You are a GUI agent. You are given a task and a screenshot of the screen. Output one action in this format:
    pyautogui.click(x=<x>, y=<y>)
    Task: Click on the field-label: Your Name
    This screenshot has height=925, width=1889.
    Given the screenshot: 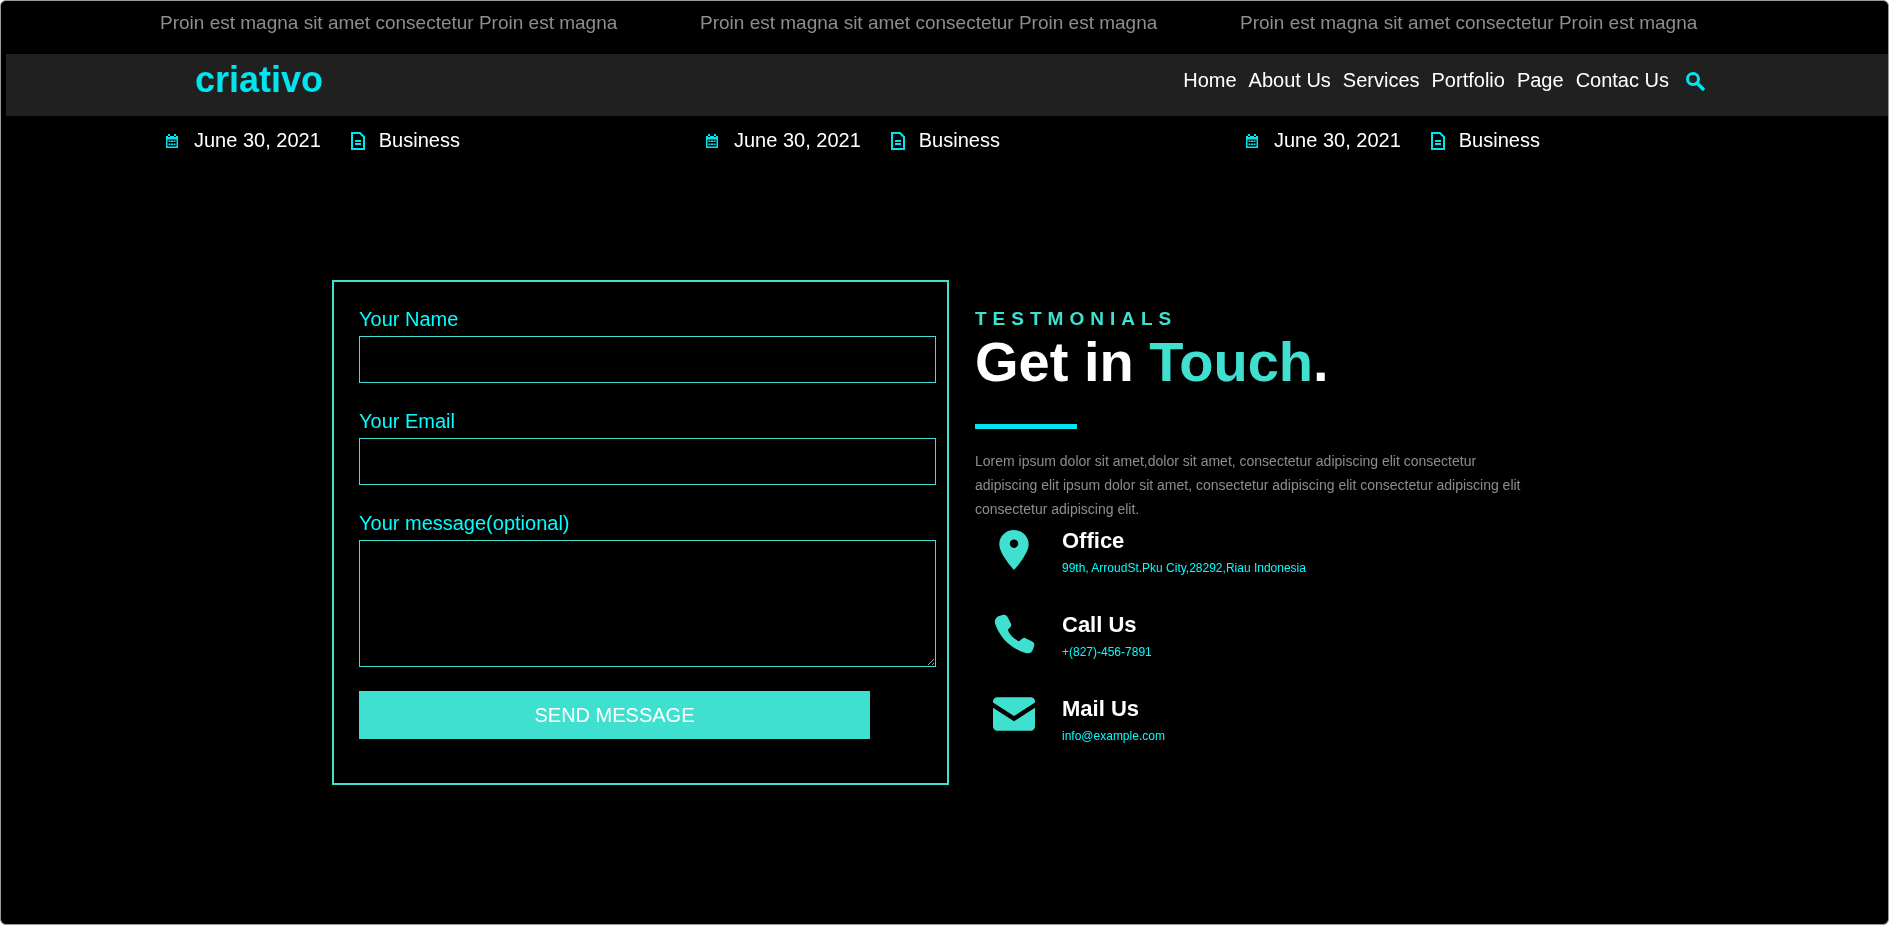 What is the action you would take?
    pyautogui.click(x=409, y=319)
    